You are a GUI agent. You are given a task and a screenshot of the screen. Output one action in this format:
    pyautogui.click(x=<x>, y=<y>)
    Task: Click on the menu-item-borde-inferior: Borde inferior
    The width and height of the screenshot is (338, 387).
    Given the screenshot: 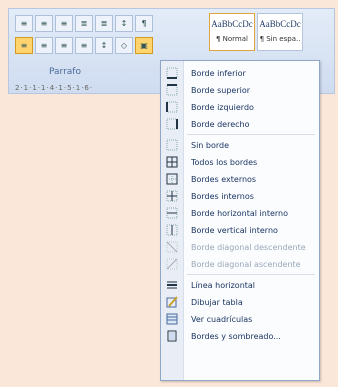 What is the action you would take?
    pyautogui.click(x=240, y=73)
    